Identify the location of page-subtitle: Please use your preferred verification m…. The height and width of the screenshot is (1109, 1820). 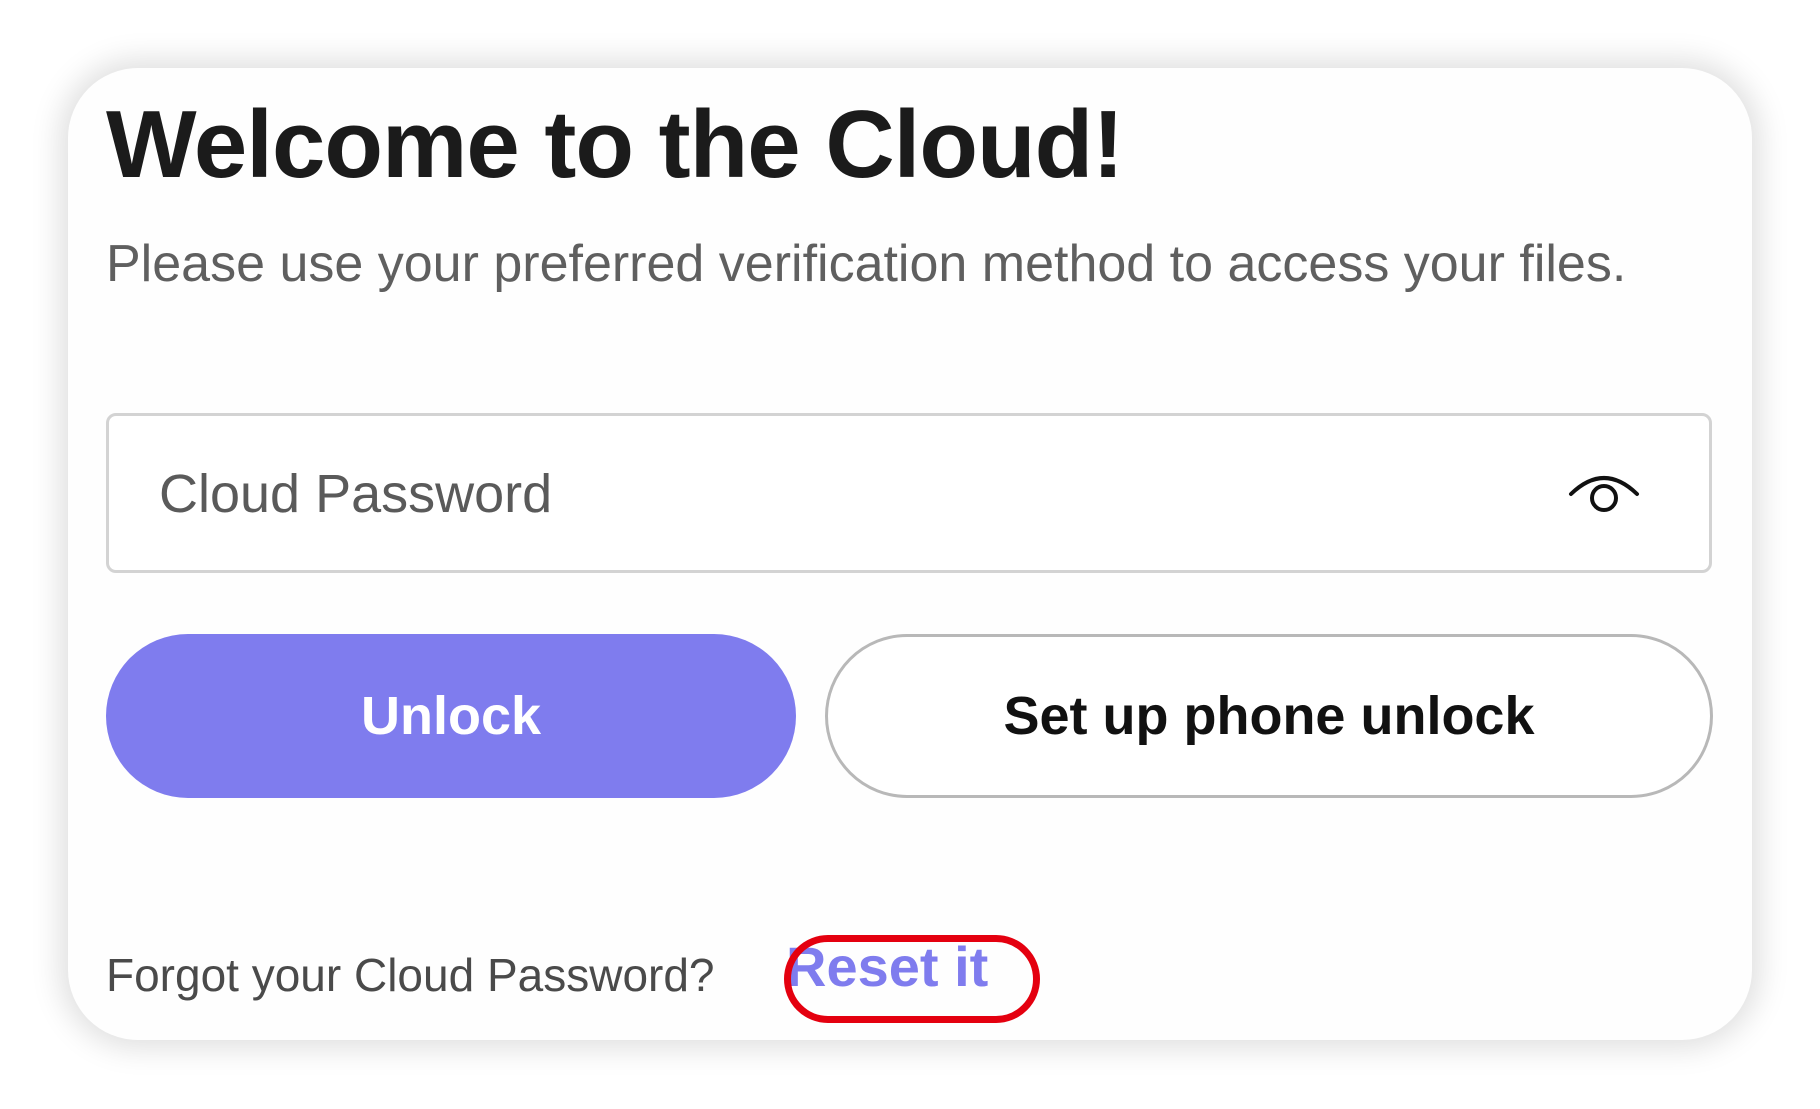
(866, 264).